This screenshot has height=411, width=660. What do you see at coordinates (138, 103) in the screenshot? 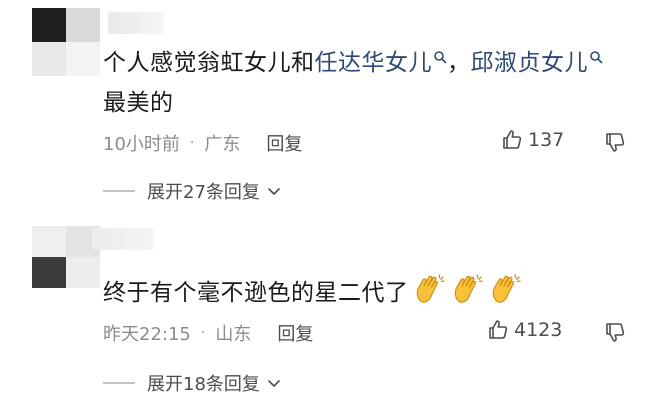
I see `comment-text-line2: 最美的` at bounding box center [138, 103].